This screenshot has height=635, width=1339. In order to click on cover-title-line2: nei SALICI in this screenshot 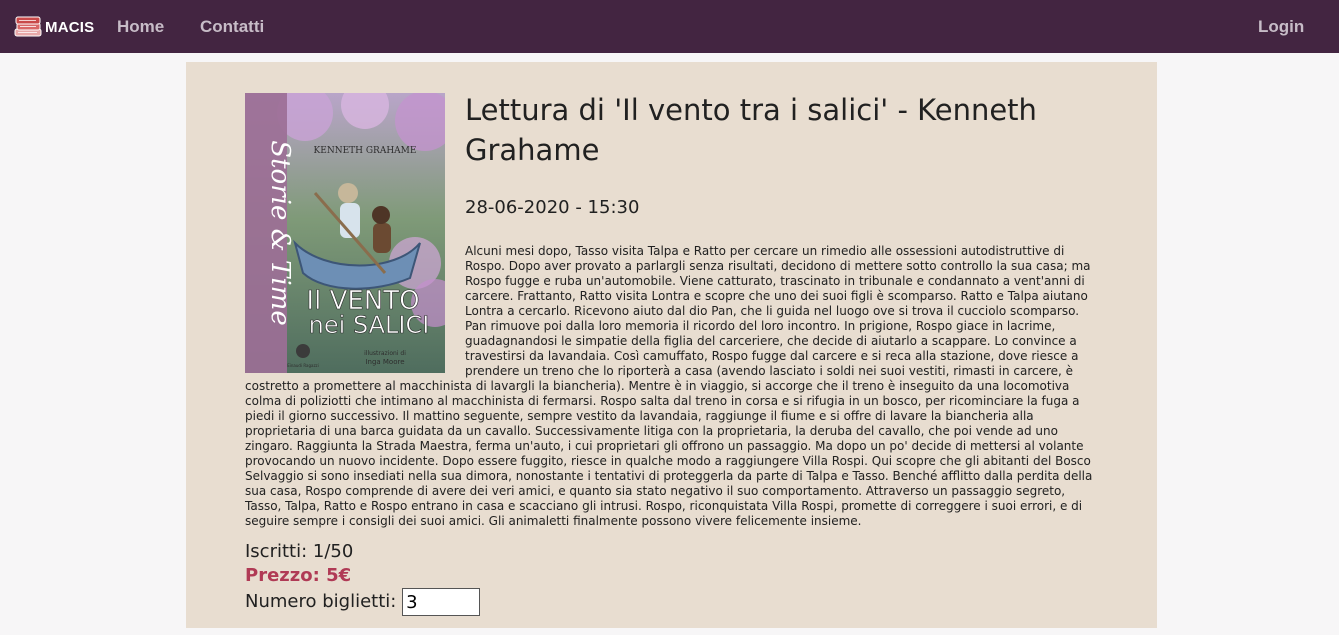, I will do `click(369, 325)`.